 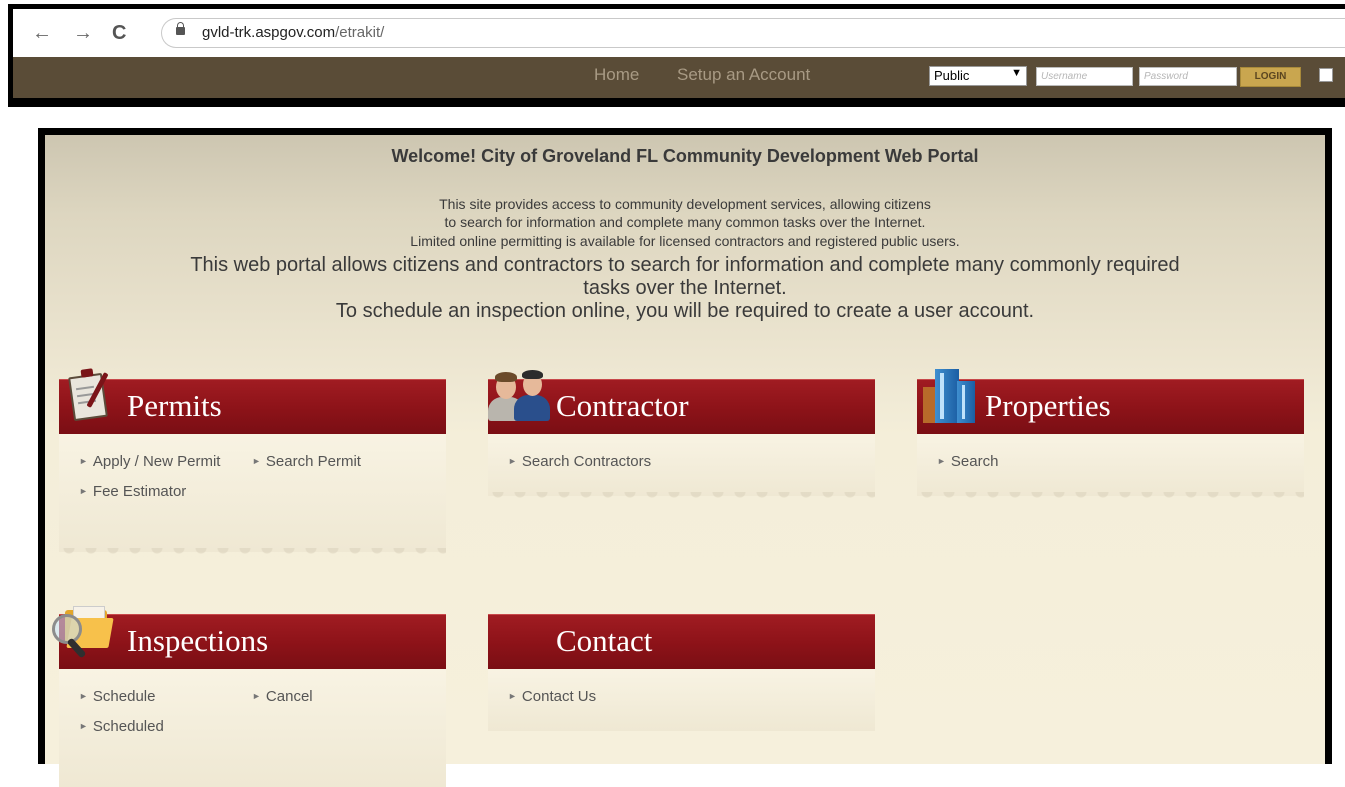 I want to click on reload-icon: C, so click(x=119, y=33).